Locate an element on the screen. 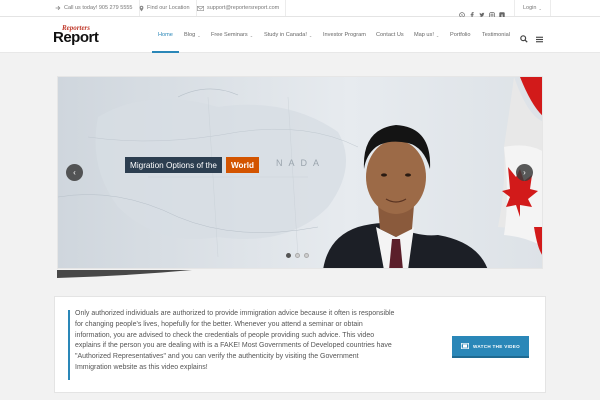  nav-blog: Blog ⌄ is located at coordinates (192, 35).